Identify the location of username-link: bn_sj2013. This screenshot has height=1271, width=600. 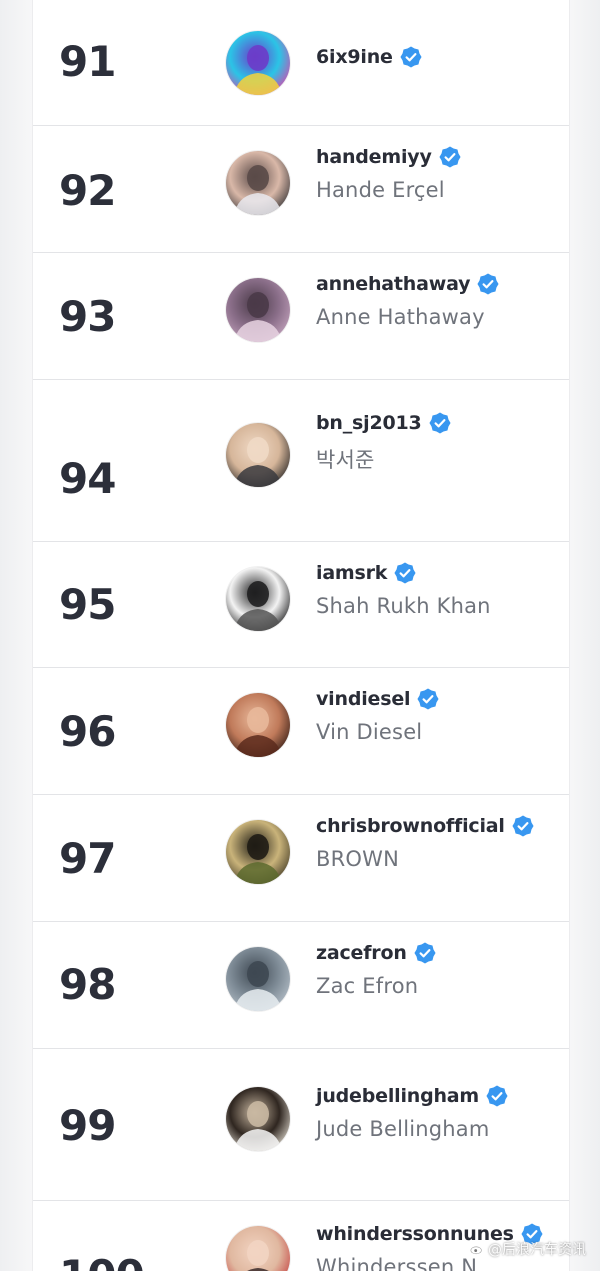
(369, 423).